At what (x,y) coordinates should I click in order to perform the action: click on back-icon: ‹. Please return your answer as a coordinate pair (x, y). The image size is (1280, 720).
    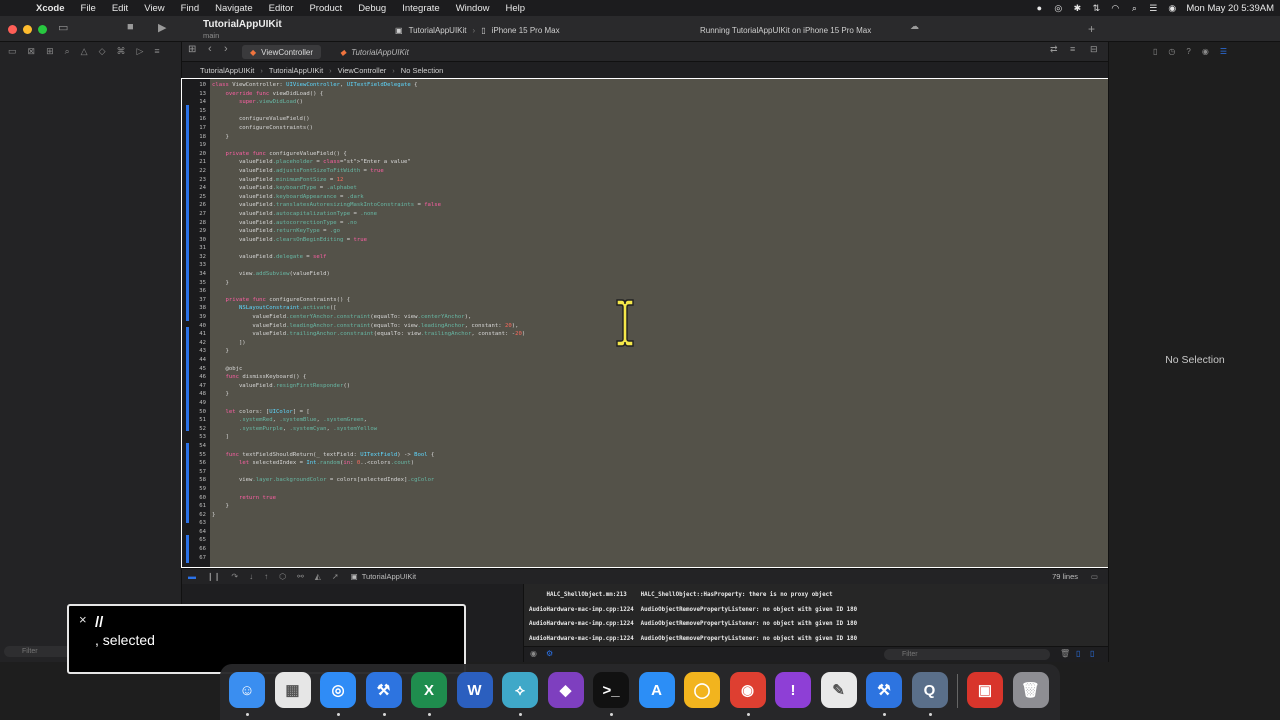
    Looking at the image, I should click on (210, 49).